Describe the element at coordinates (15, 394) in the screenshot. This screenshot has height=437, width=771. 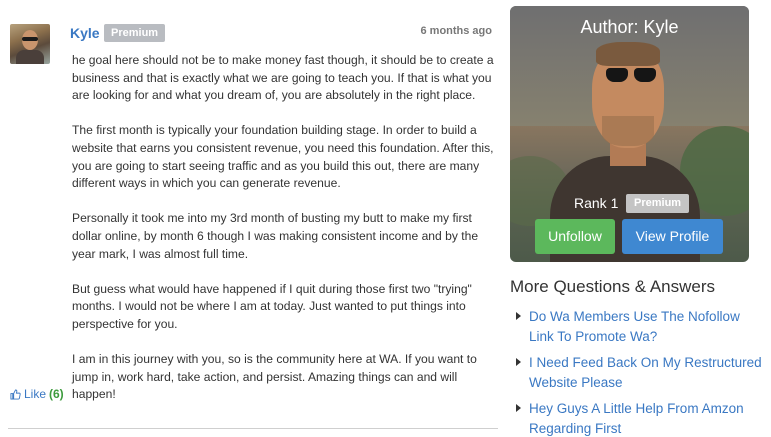
I see `thumbs-up-icon` at that location.